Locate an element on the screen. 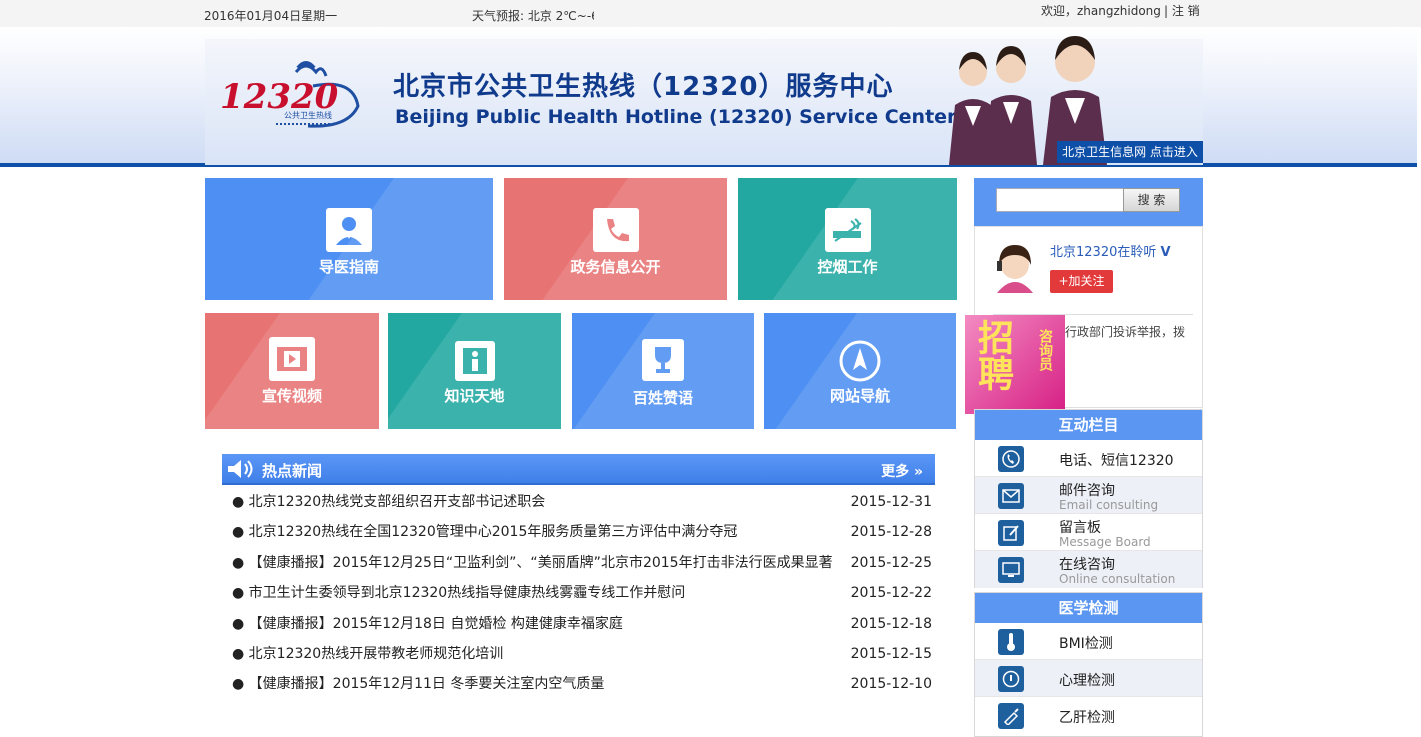 The image size is (1421, 737). search-input is located at coordinates (1060, 200).